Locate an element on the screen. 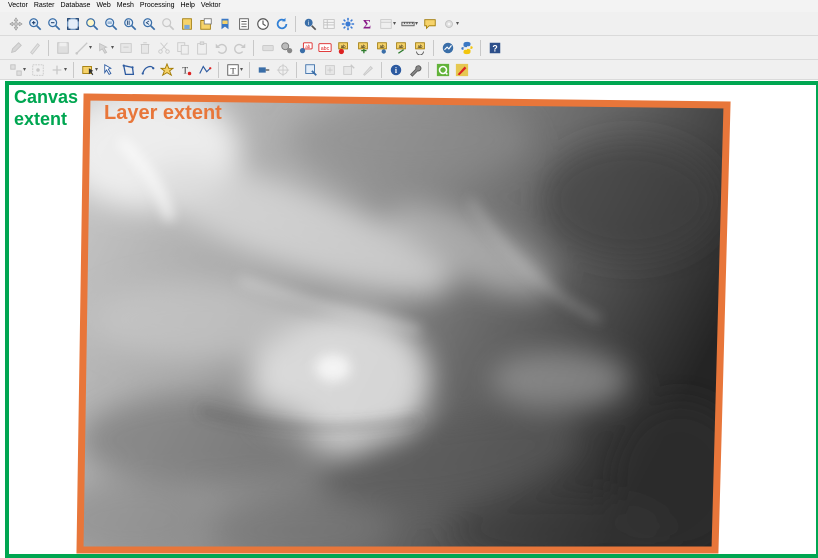 This screenshot has width=818, height=558. new-bookmark-icon is located at coordinates (186, 23).